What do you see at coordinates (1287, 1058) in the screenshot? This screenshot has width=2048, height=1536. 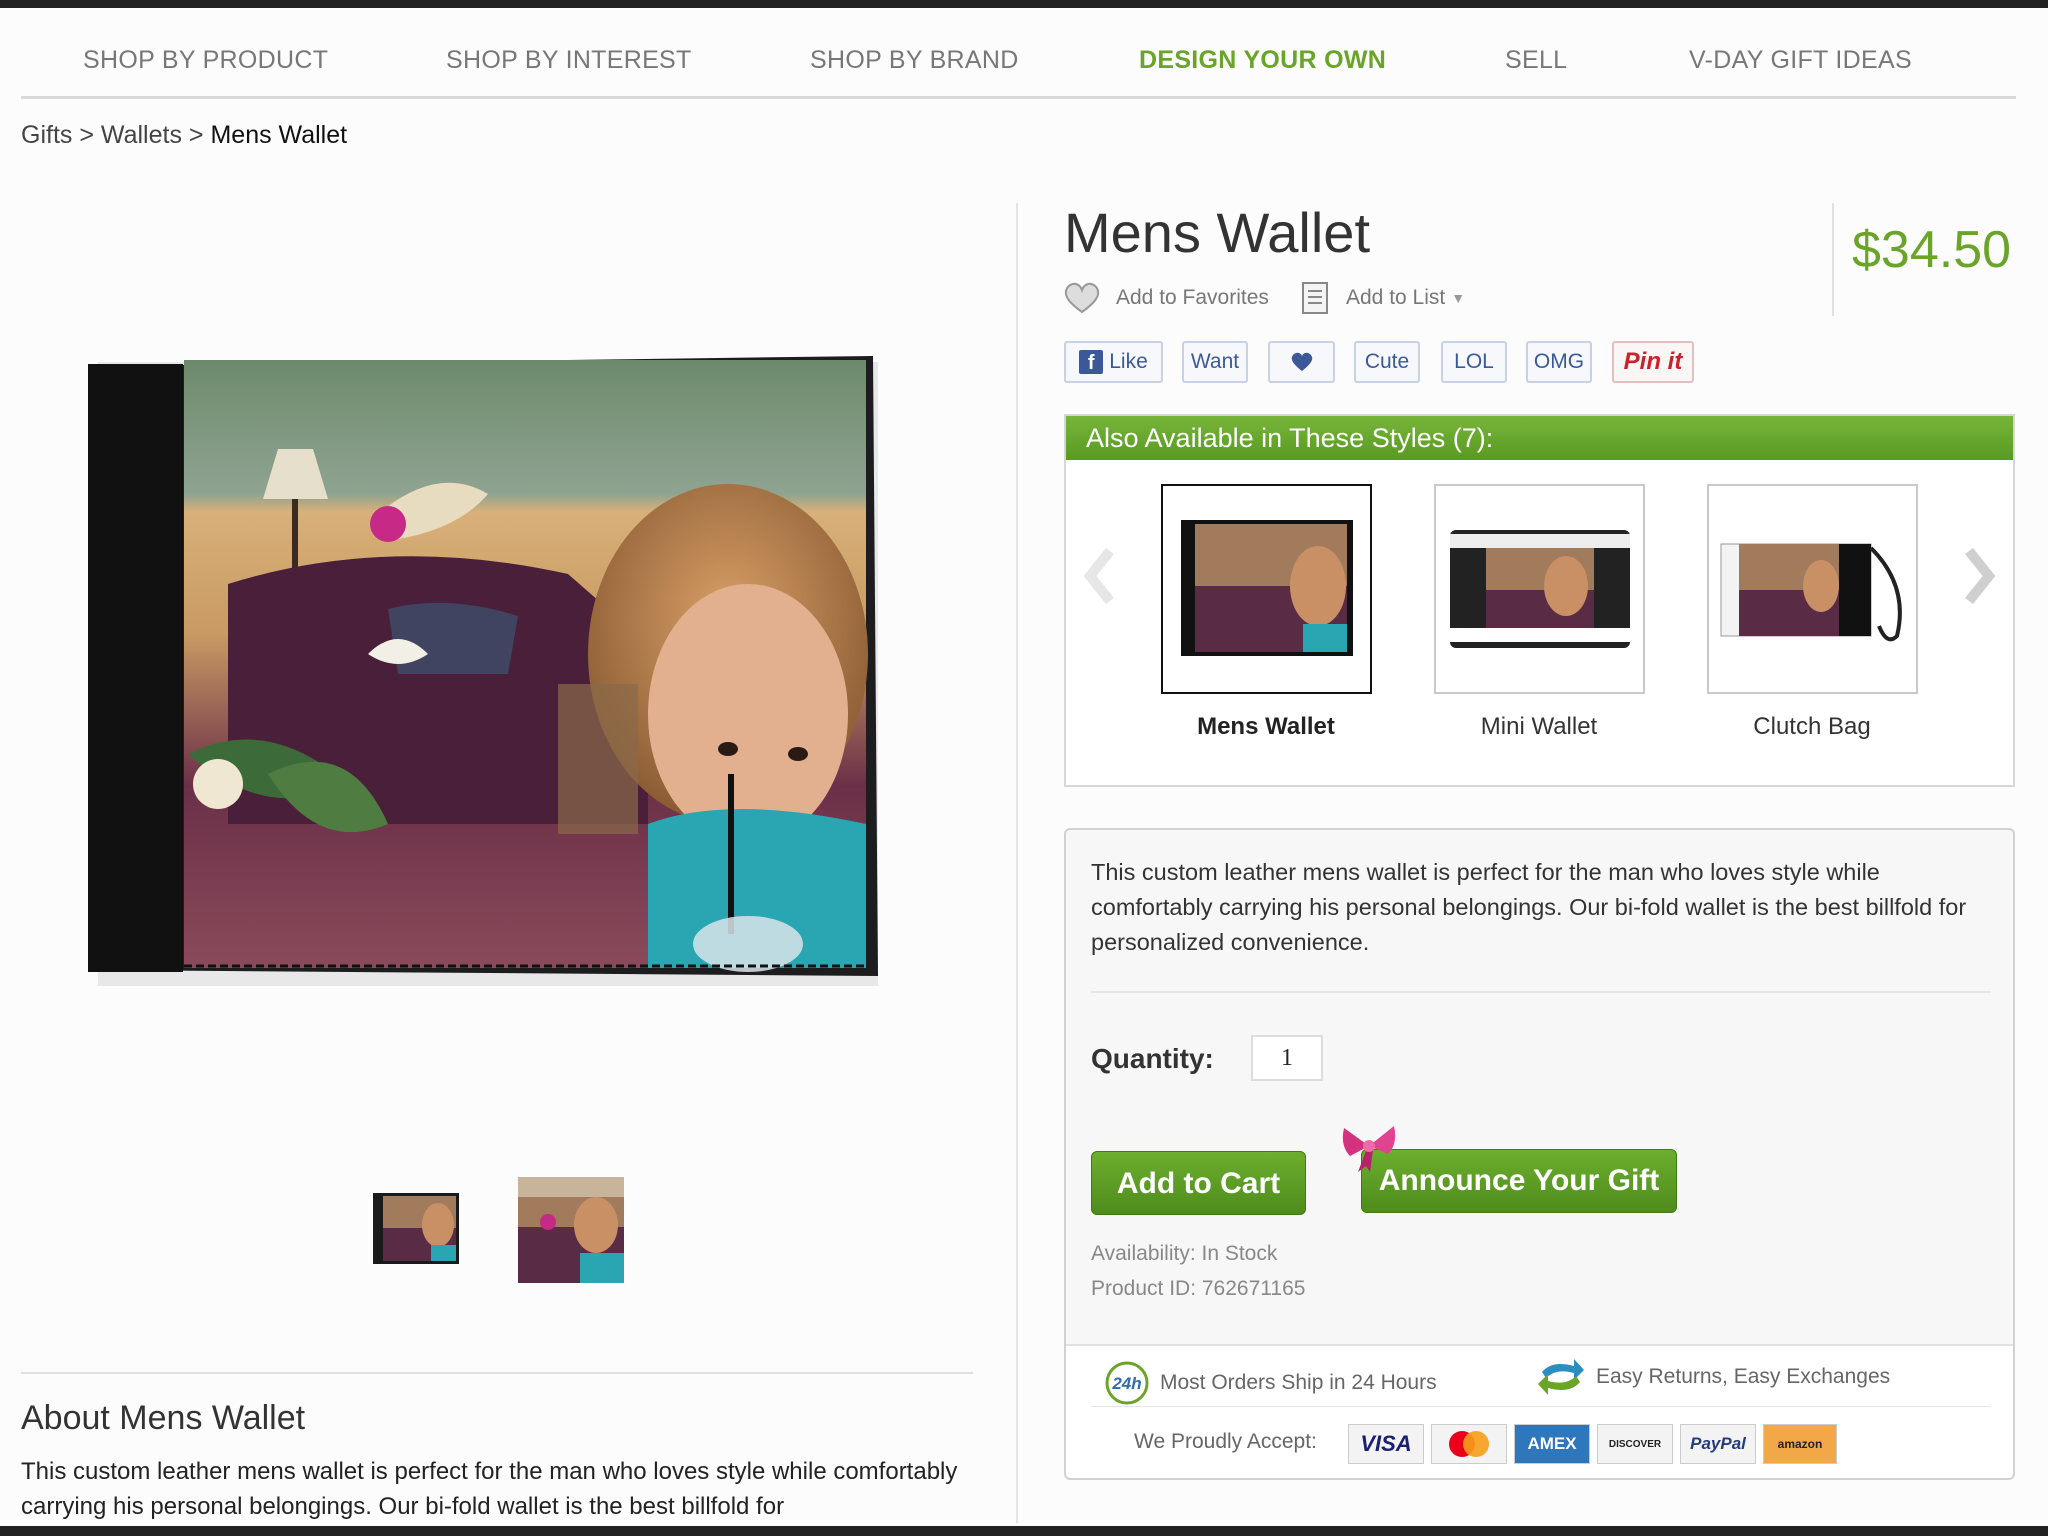 I see `quantity-input` at bounding box center [1287, 1058].